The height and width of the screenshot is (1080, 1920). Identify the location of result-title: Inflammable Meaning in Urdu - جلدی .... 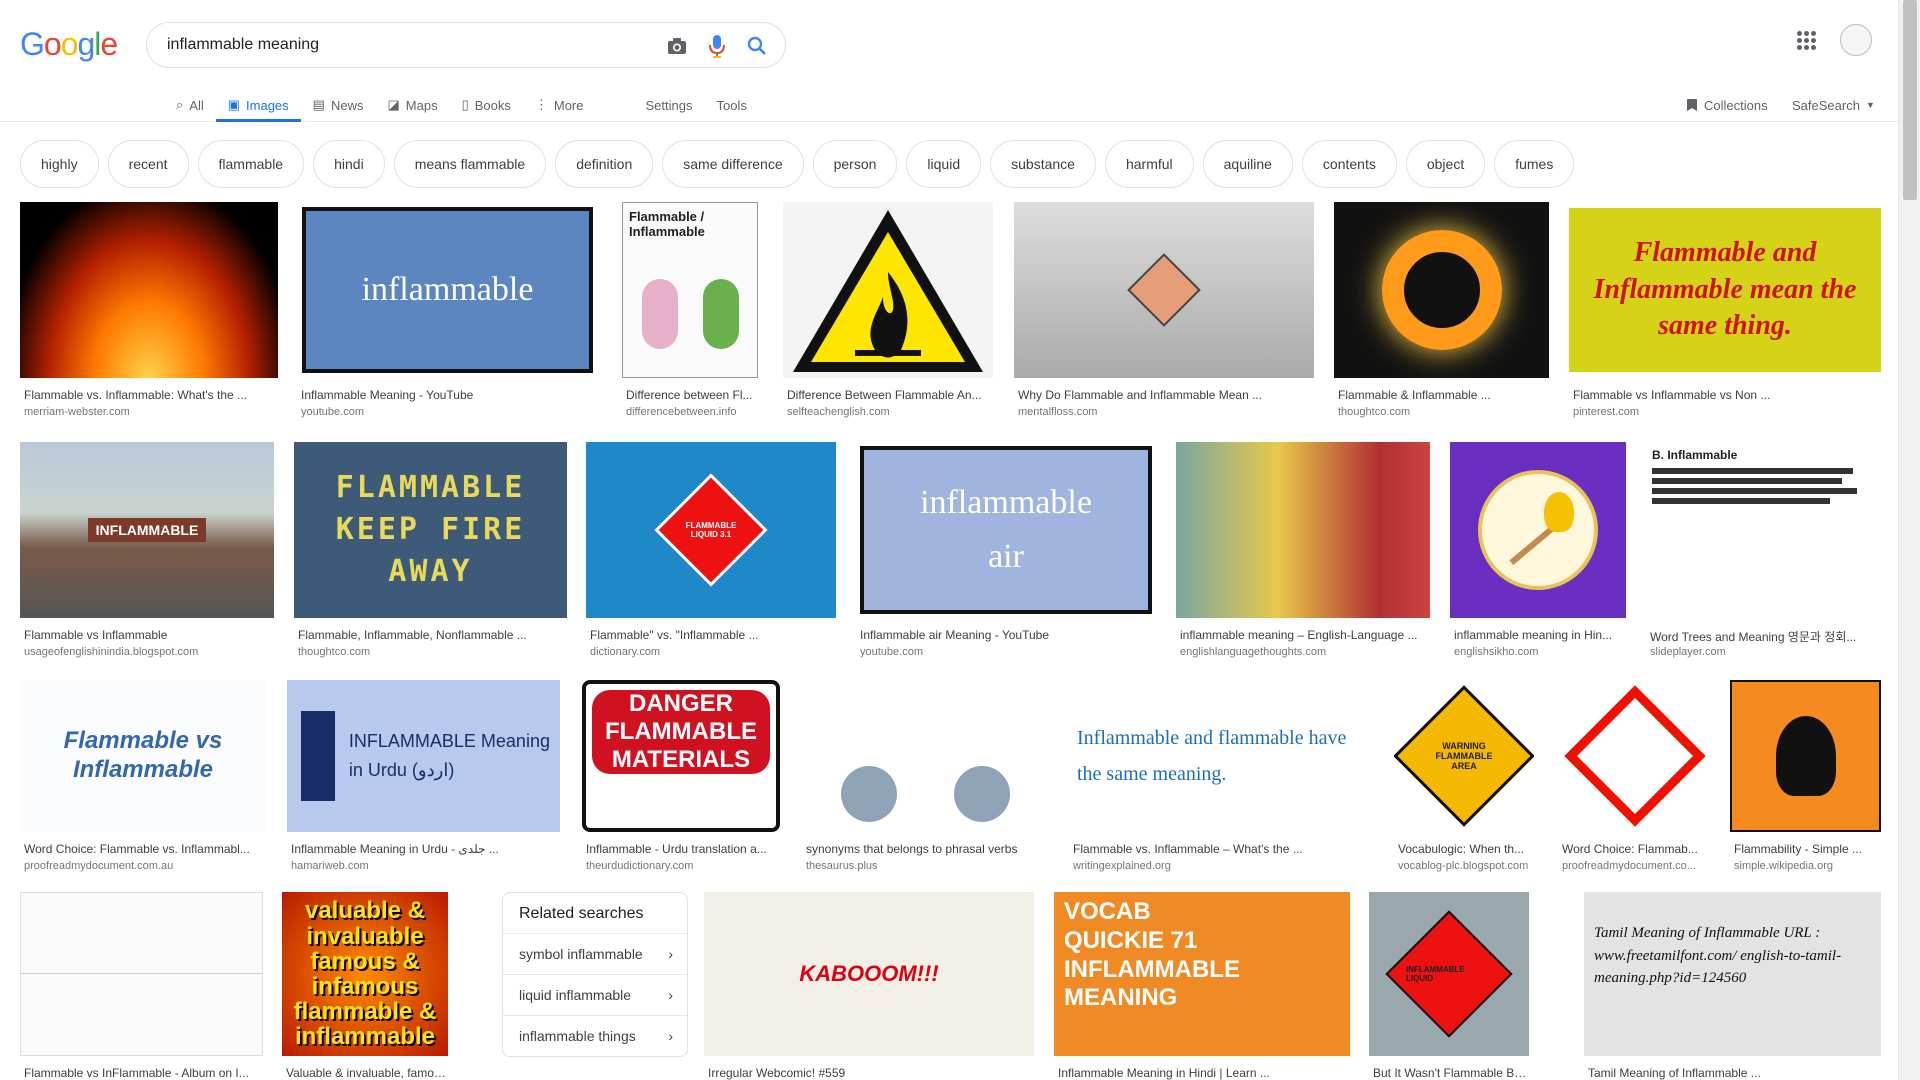
(424, 849).